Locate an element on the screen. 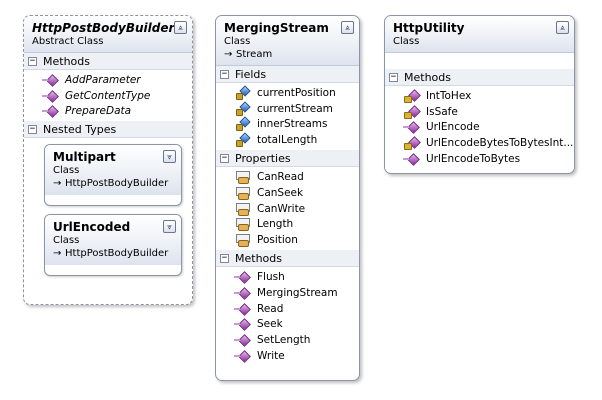  member-item: GetContentType is located at coordinates (108, 96).